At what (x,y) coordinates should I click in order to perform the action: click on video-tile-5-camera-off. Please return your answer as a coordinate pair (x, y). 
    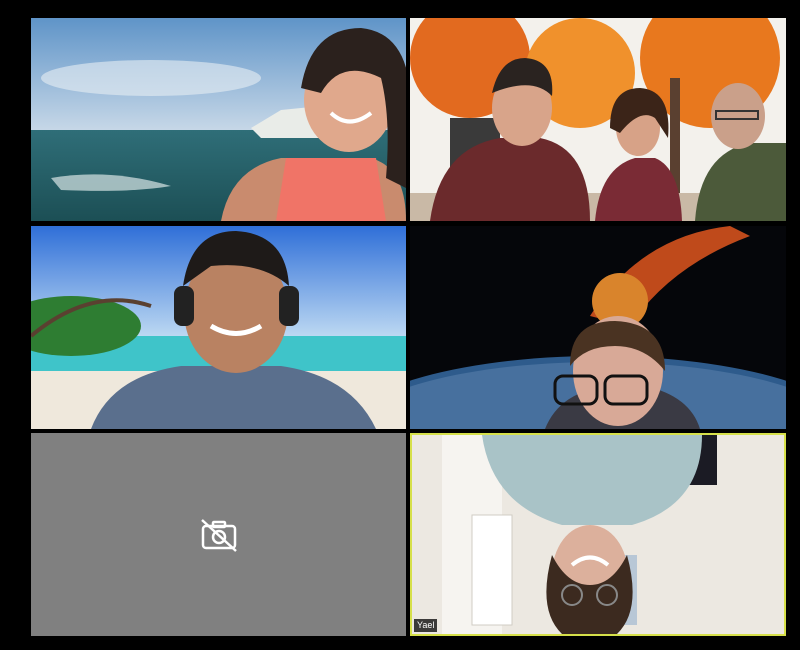
    Looking at the image, I should click on (218, 534).